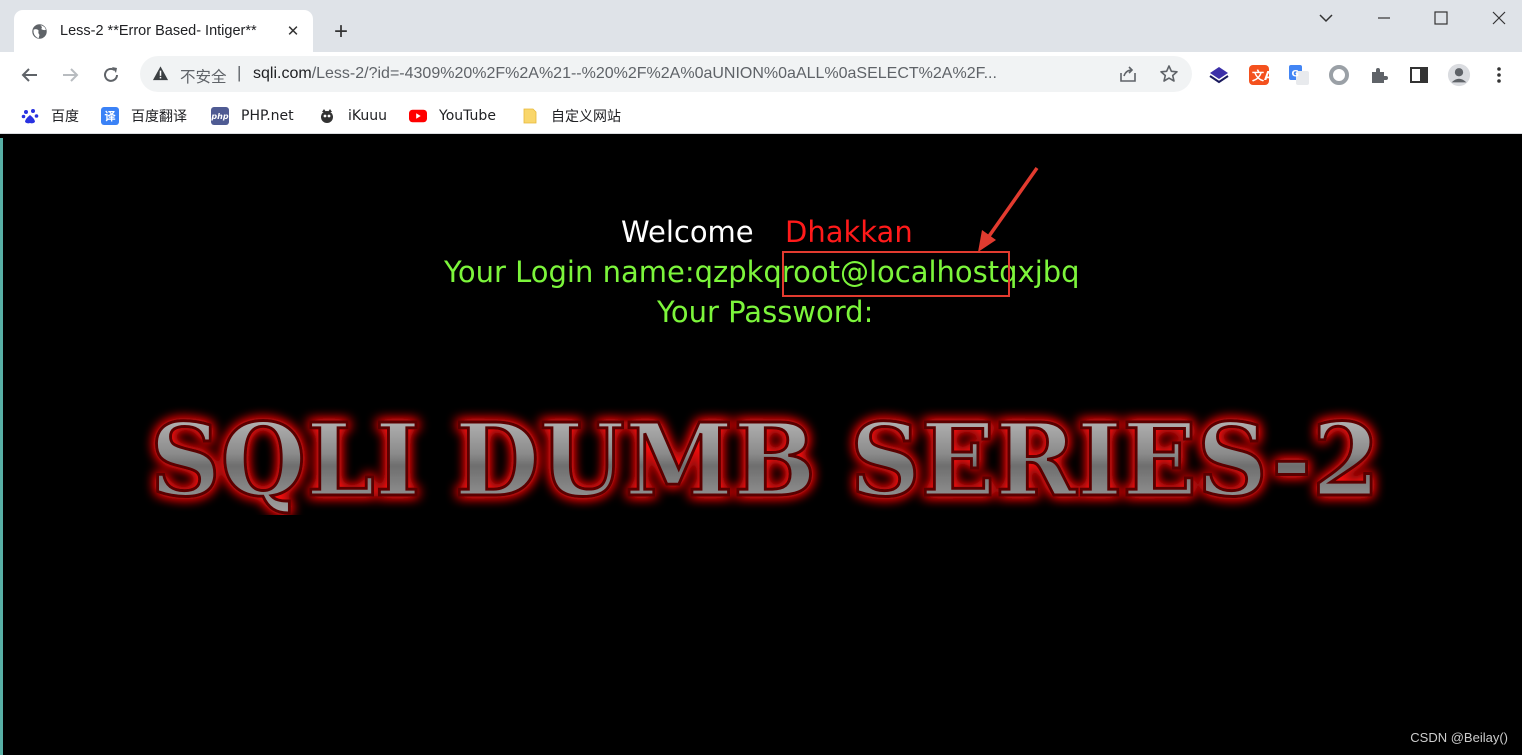  Describe the element at coordinates (111, 75) in the screenshot. I see `reload-button` at that location.